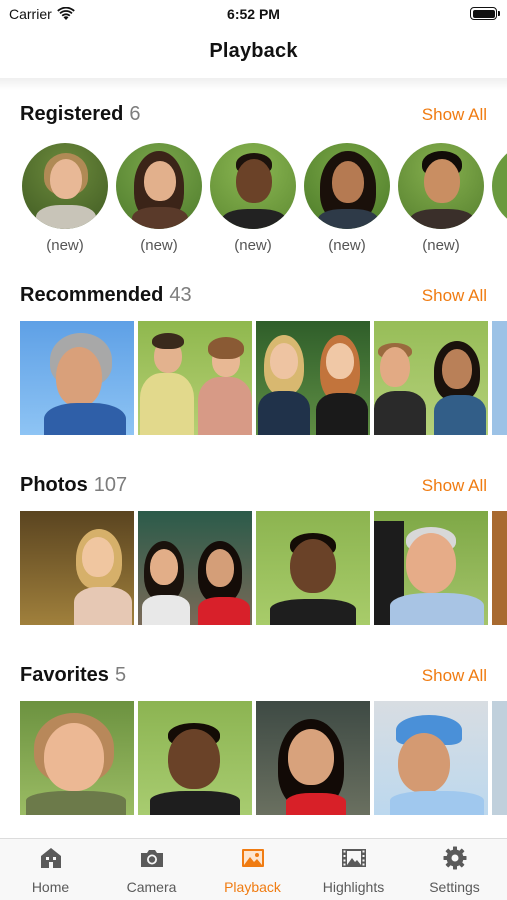 Image resolution: width=507 pixels, height=900 pixels. I want to click on tab-label: Settings, so click(454, 887).